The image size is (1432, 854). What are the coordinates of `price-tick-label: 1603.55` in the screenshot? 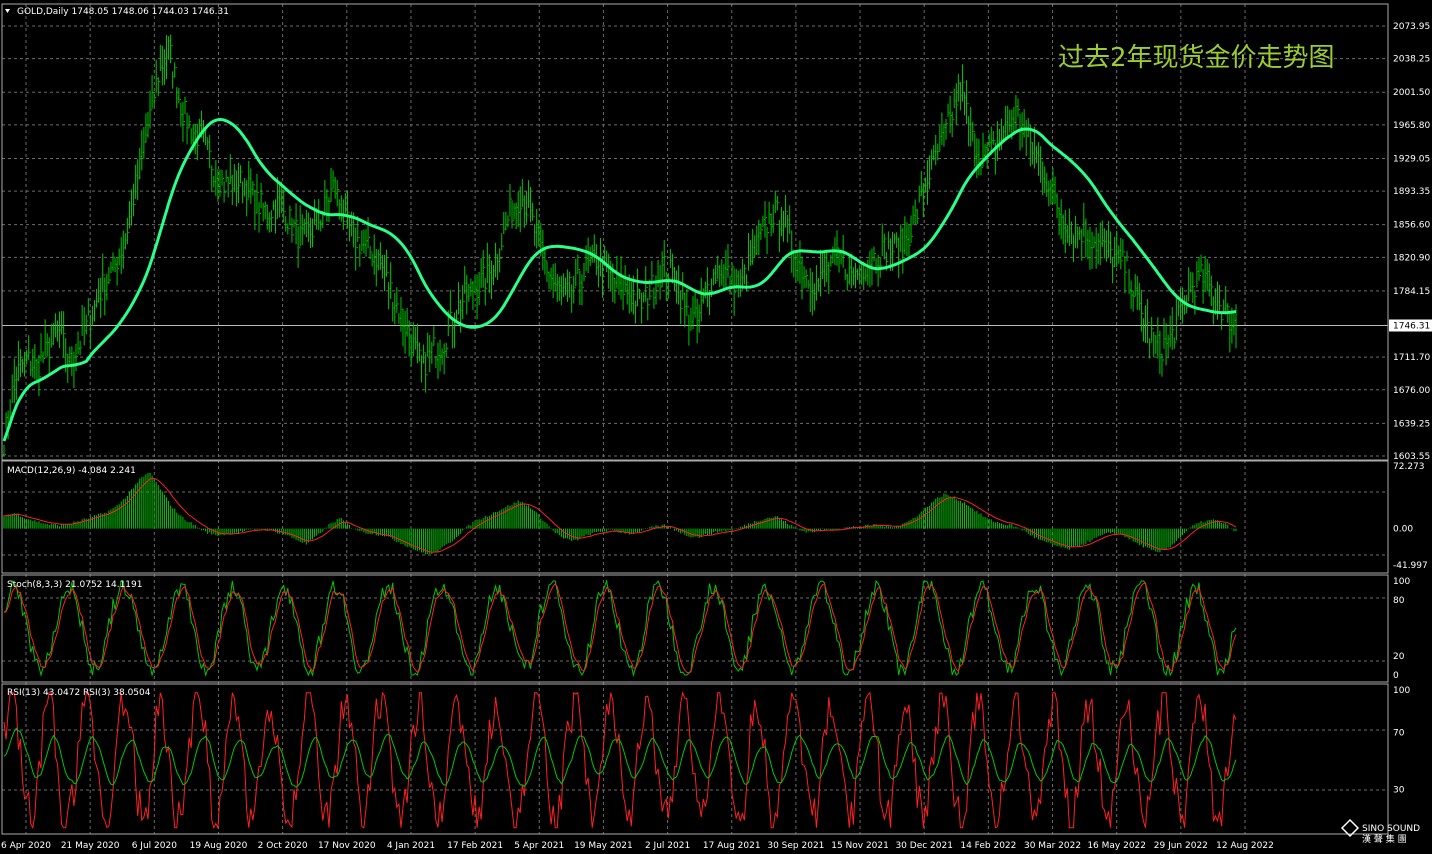 It's located at (1411, 457).